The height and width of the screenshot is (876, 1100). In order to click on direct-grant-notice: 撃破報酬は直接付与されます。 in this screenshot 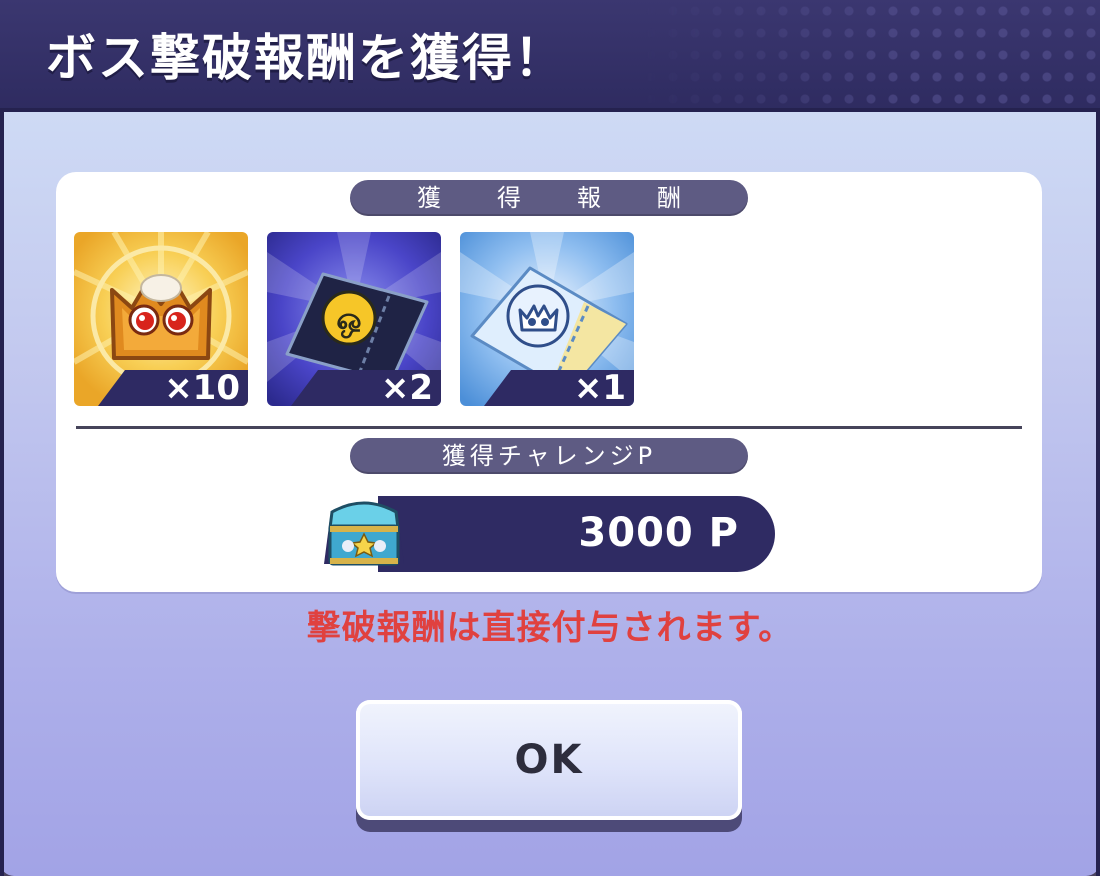, I will do `click(550, 628)`.